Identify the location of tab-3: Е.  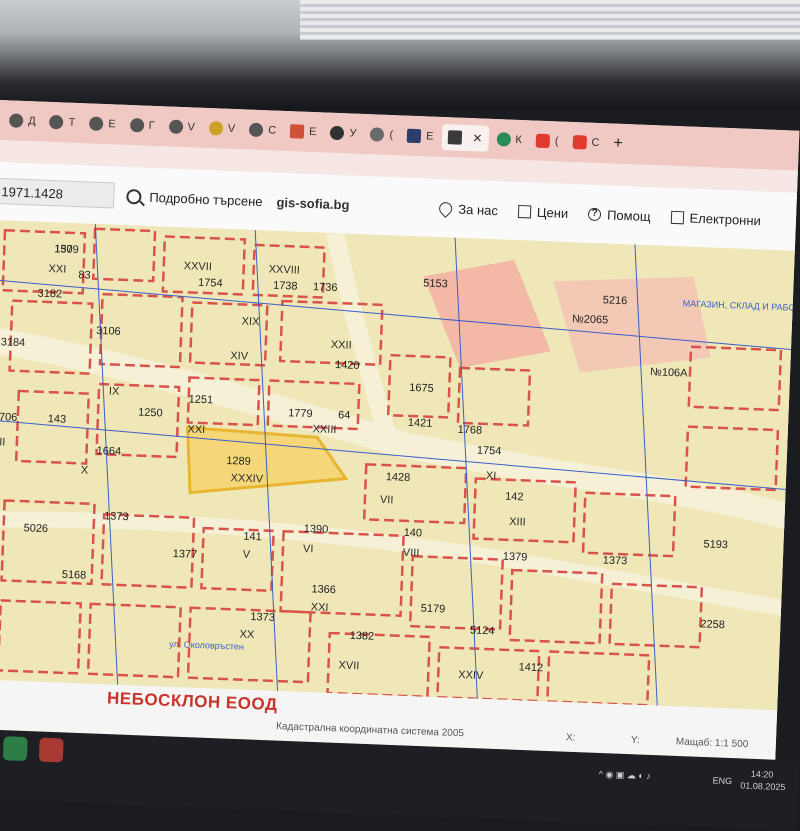
(102, 123).